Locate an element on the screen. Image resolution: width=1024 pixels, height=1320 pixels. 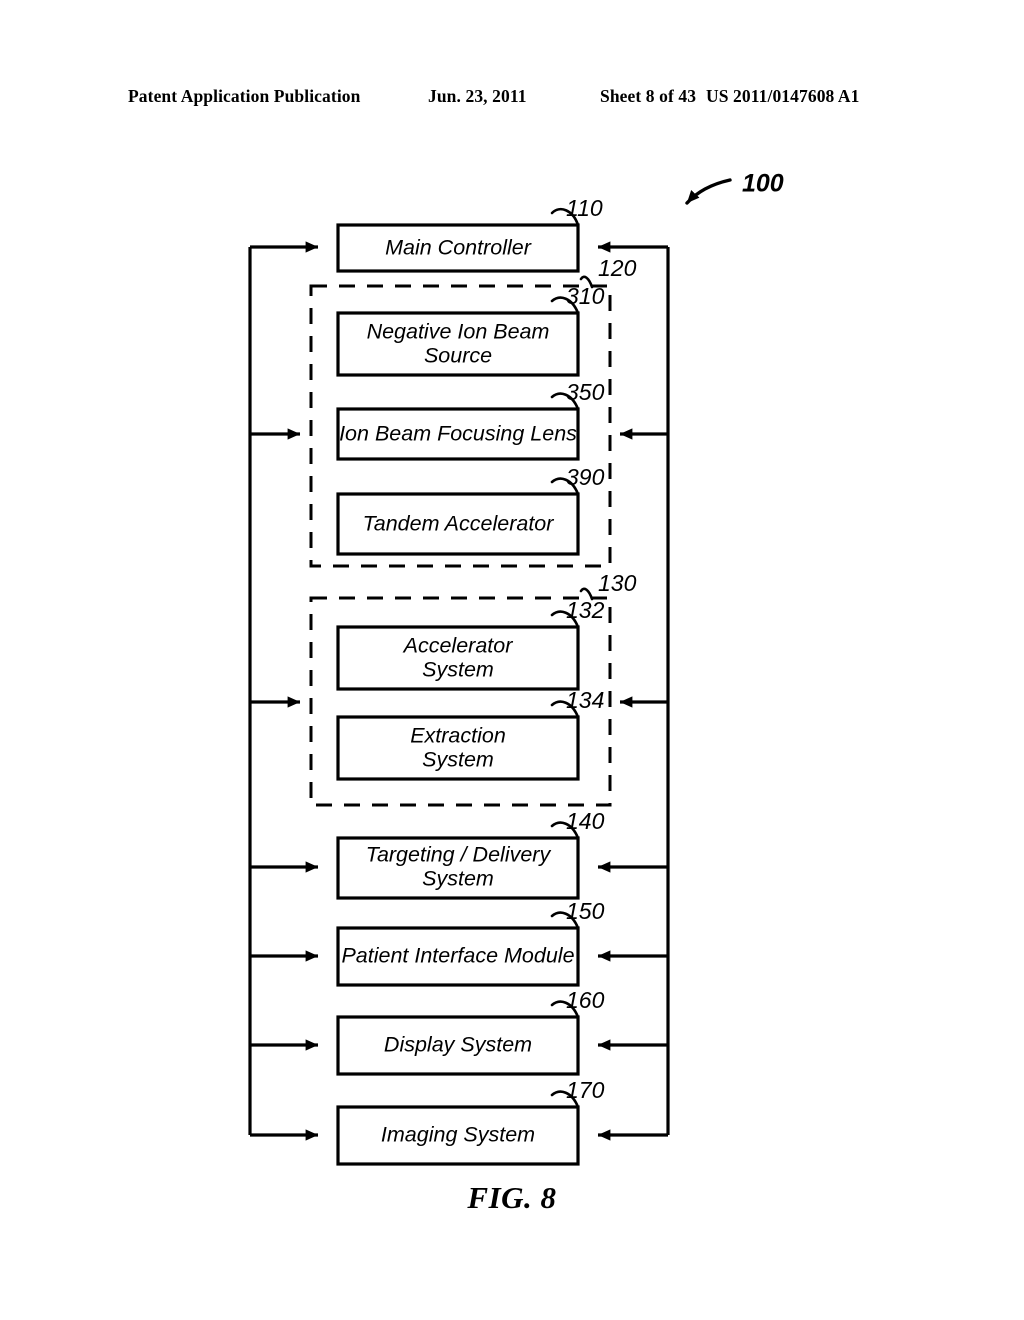
system-callout-arrow is located at coordinates (708, 191).